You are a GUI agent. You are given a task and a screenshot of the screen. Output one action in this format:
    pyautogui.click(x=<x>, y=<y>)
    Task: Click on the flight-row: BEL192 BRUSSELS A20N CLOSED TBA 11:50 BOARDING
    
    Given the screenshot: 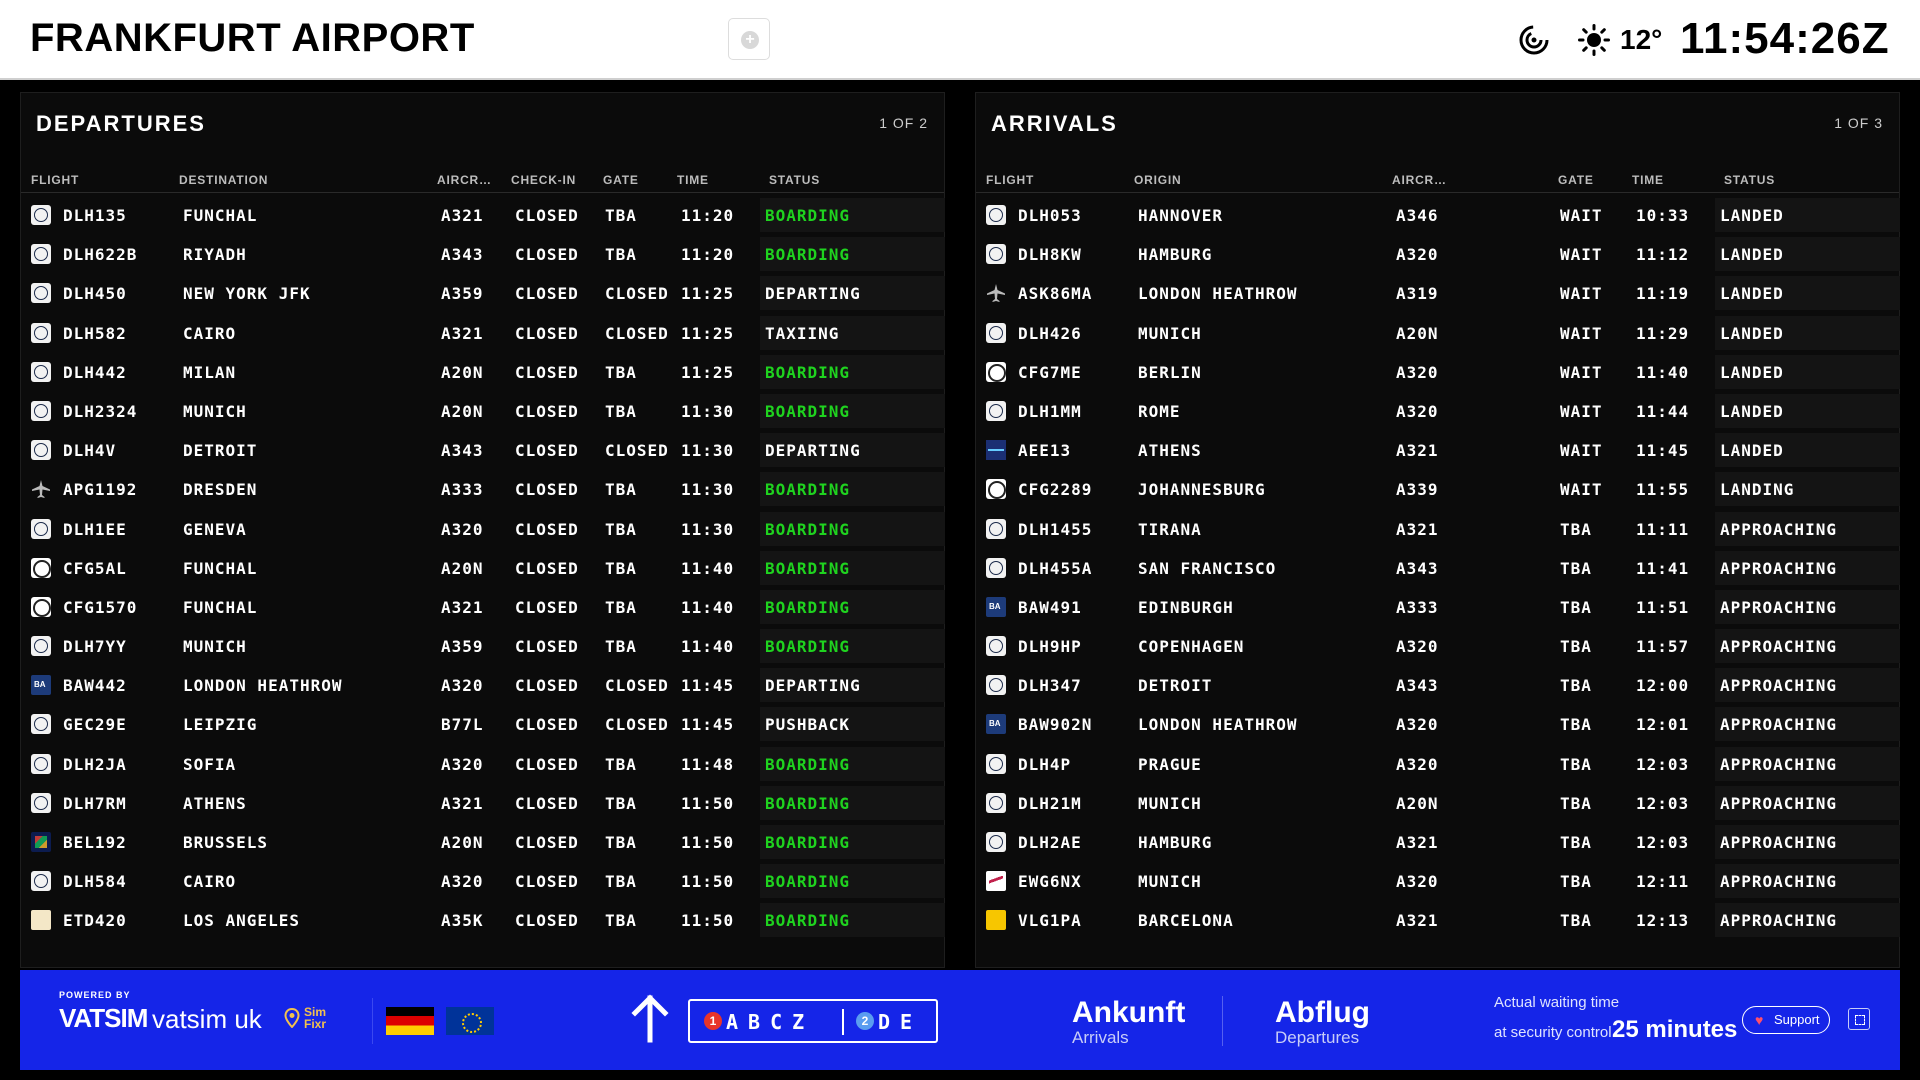 What is the action you would take?
    pyautogui.click(x=483, y=841)
    